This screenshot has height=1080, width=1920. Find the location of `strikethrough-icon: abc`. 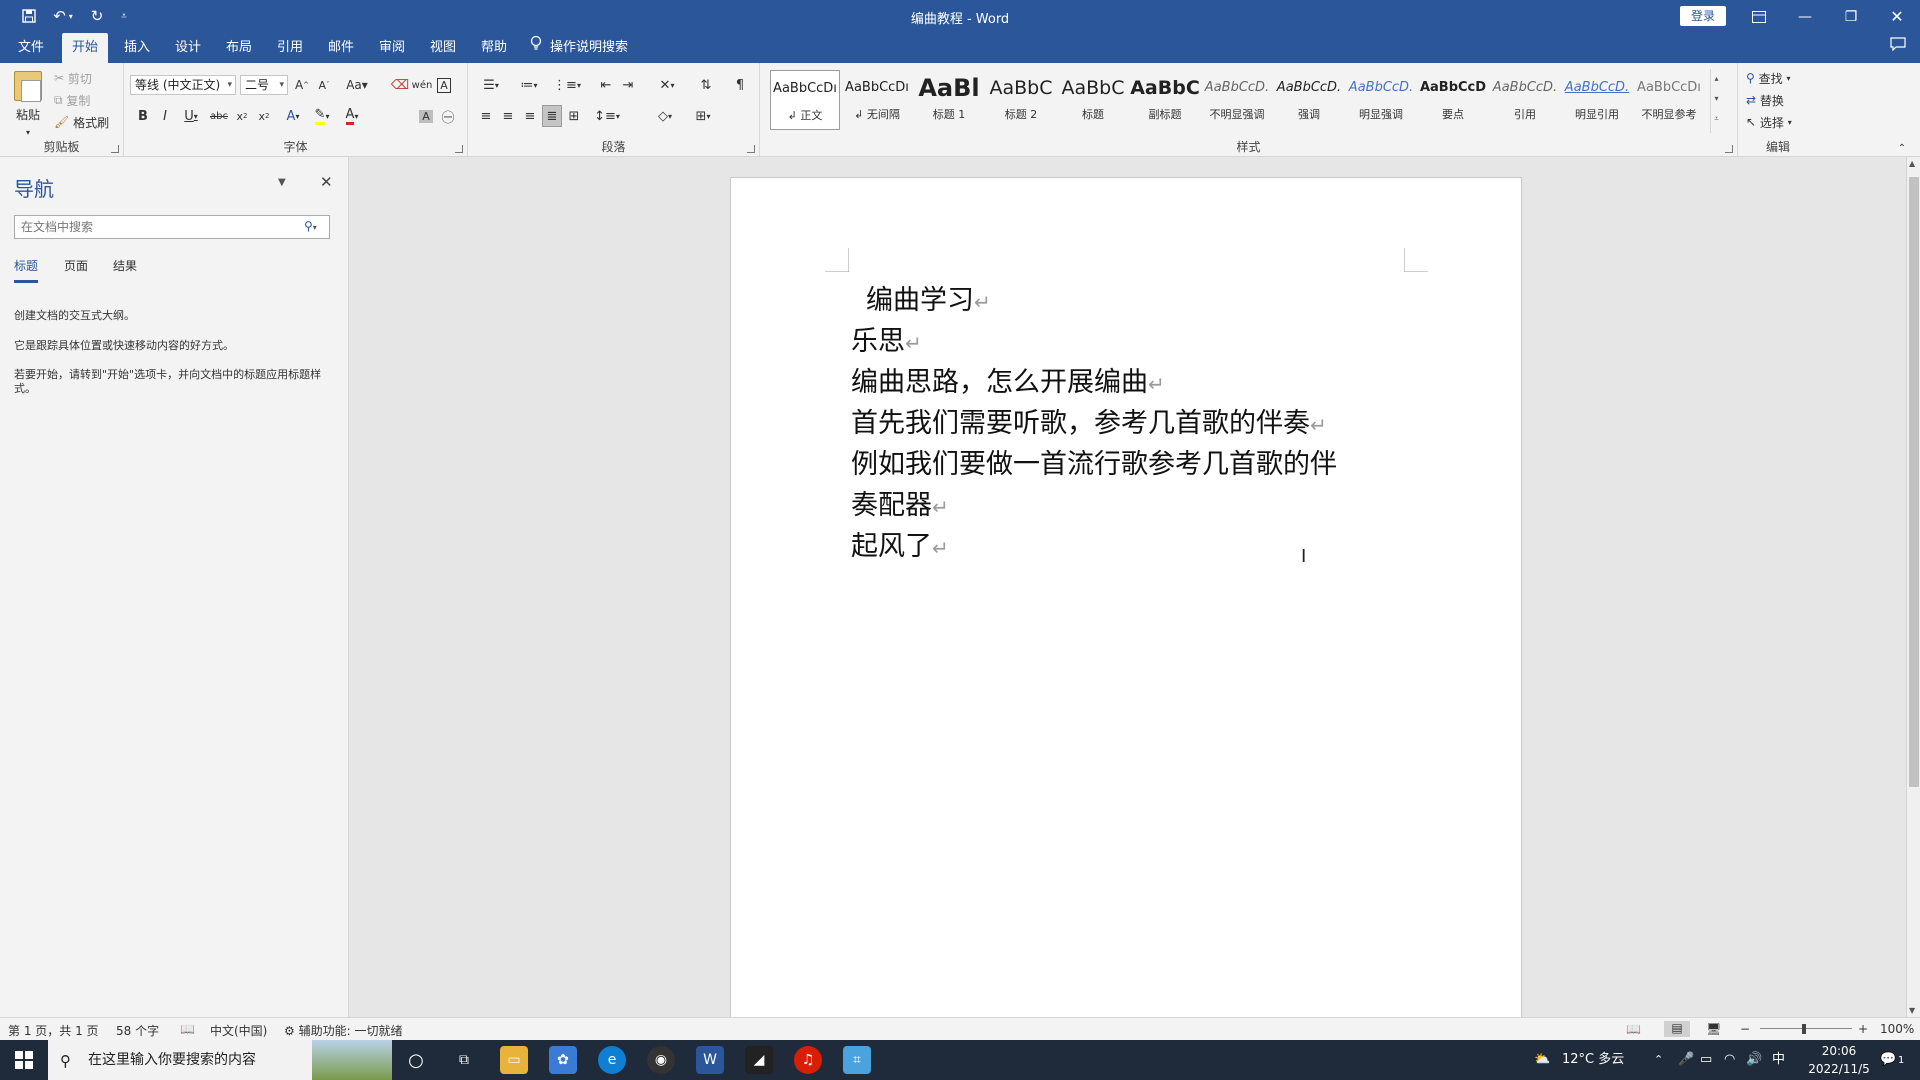

strikethrough-icon: abc is located at coordinates (219, 116).